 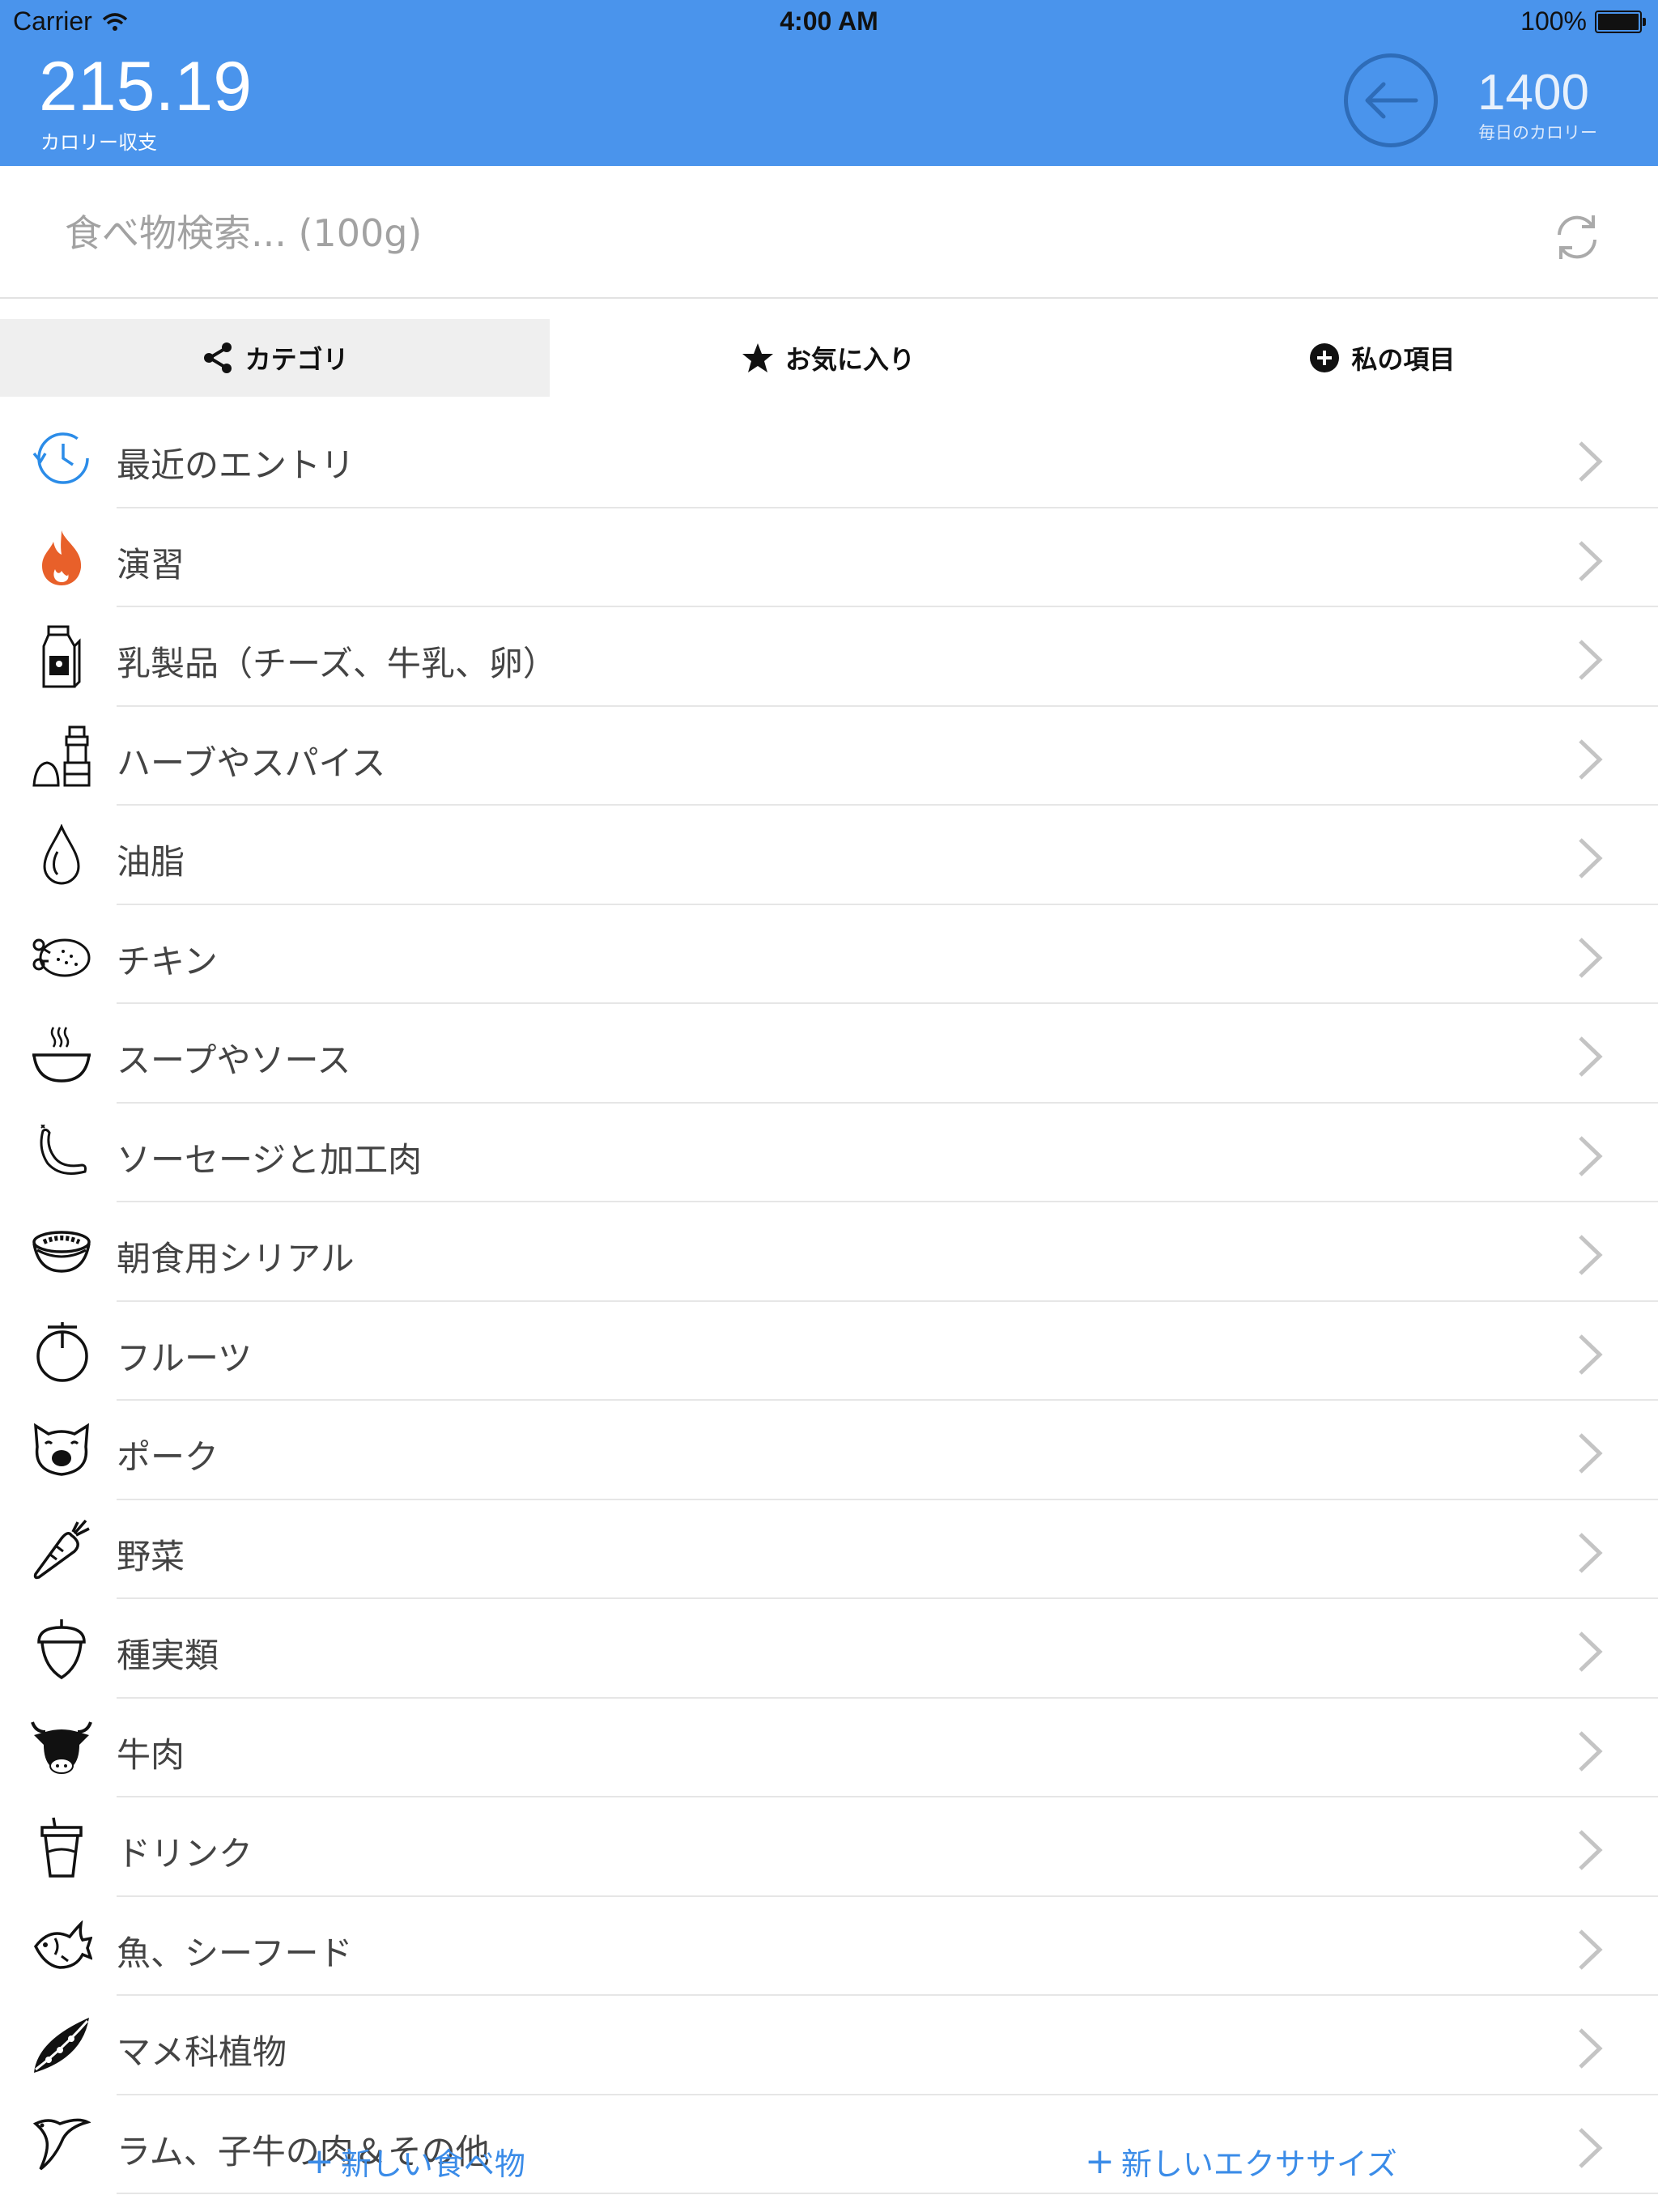 I want to click on list-item: ハーブやスパイス, so click(x=829, y=757).